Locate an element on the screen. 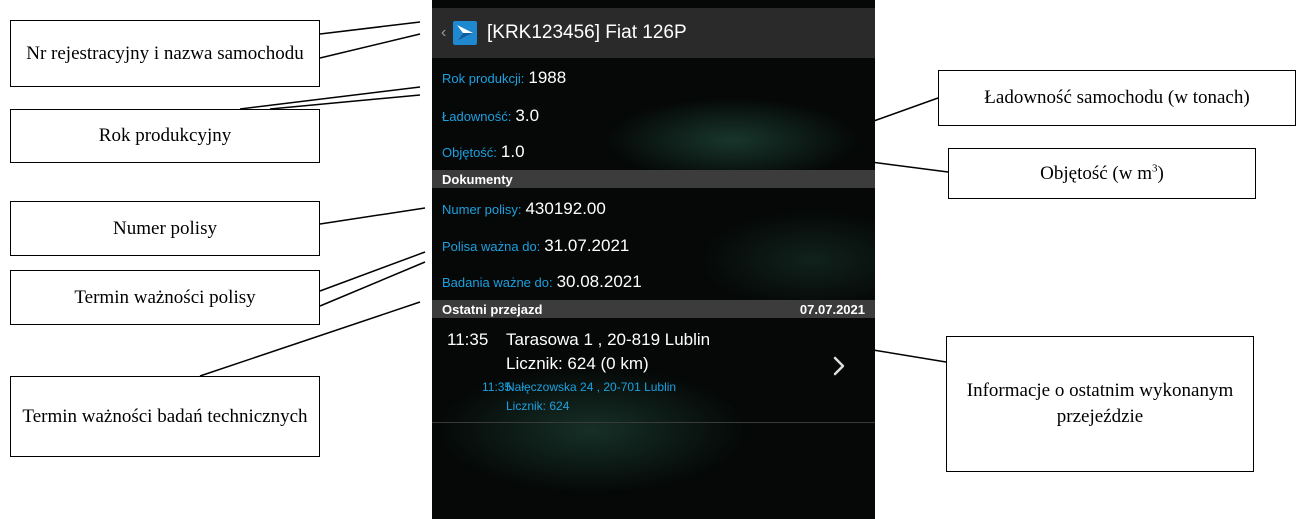 This screenshot has width=1314, height=519. callout-volume-prefix: Objętość (w m is located at coordinates (1096, 173).